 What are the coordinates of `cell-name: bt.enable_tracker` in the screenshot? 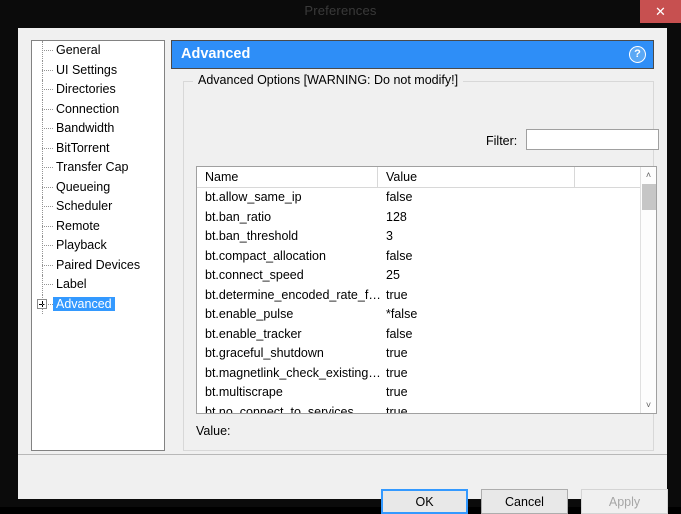 It's located at (253, 333).